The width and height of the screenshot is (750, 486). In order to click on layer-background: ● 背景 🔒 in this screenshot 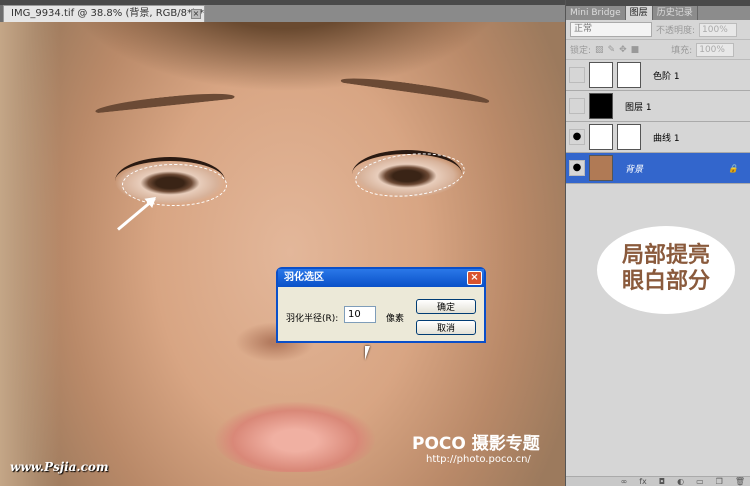, I will do `click(658, 168)`.